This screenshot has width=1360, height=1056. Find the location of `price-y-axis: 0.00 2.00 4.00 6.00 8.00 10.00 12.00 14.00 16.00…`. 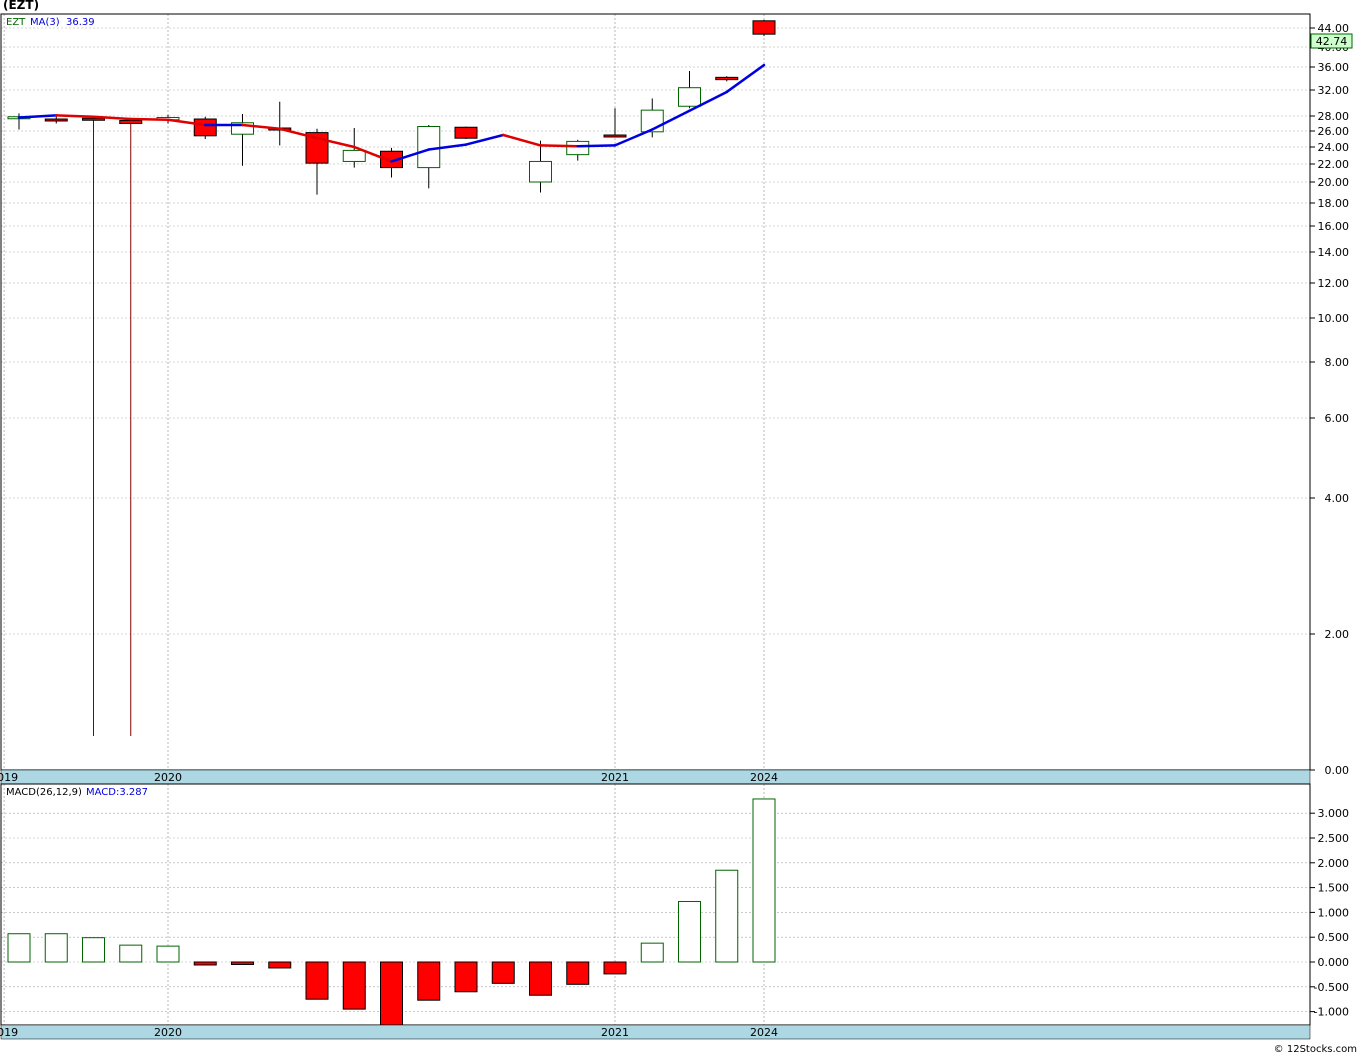

price-y-axis: 0.00 2.00 4.00 6.00 8.00 10.00 12.00 14.00 16.00… is located at coordinates (1329, 399).